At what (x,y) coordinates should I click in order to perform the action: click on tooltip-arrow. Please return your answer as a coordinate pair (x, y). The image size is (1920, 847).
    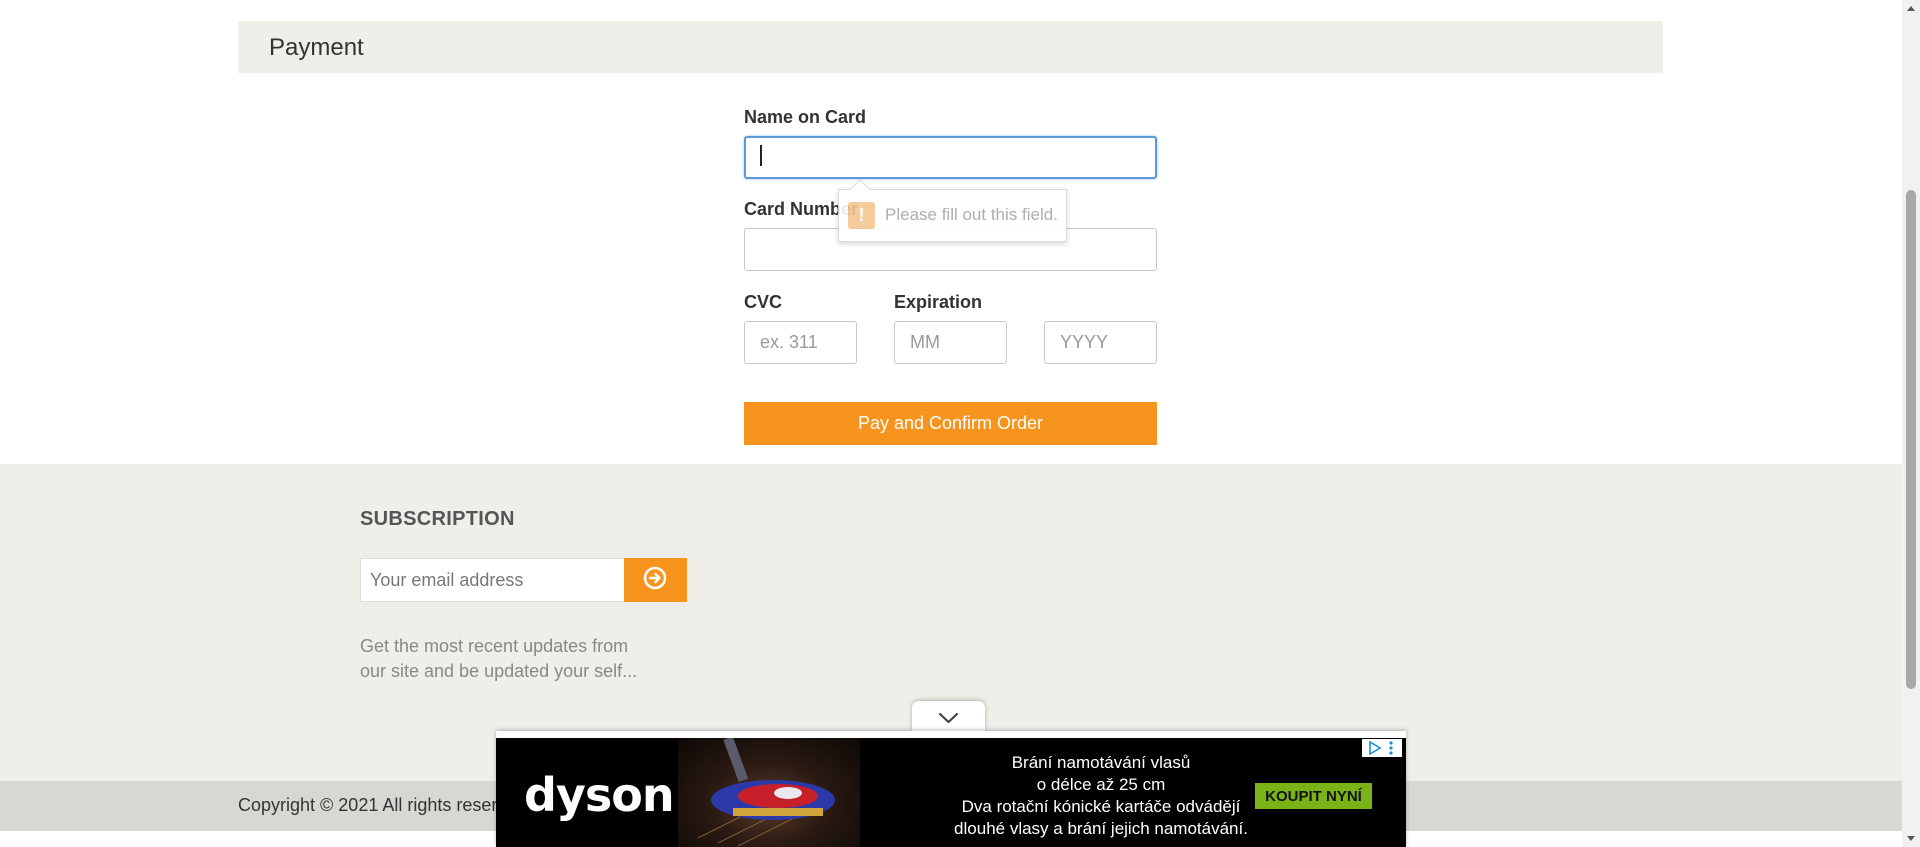
    Looking at the image, I should click on (860, 189).